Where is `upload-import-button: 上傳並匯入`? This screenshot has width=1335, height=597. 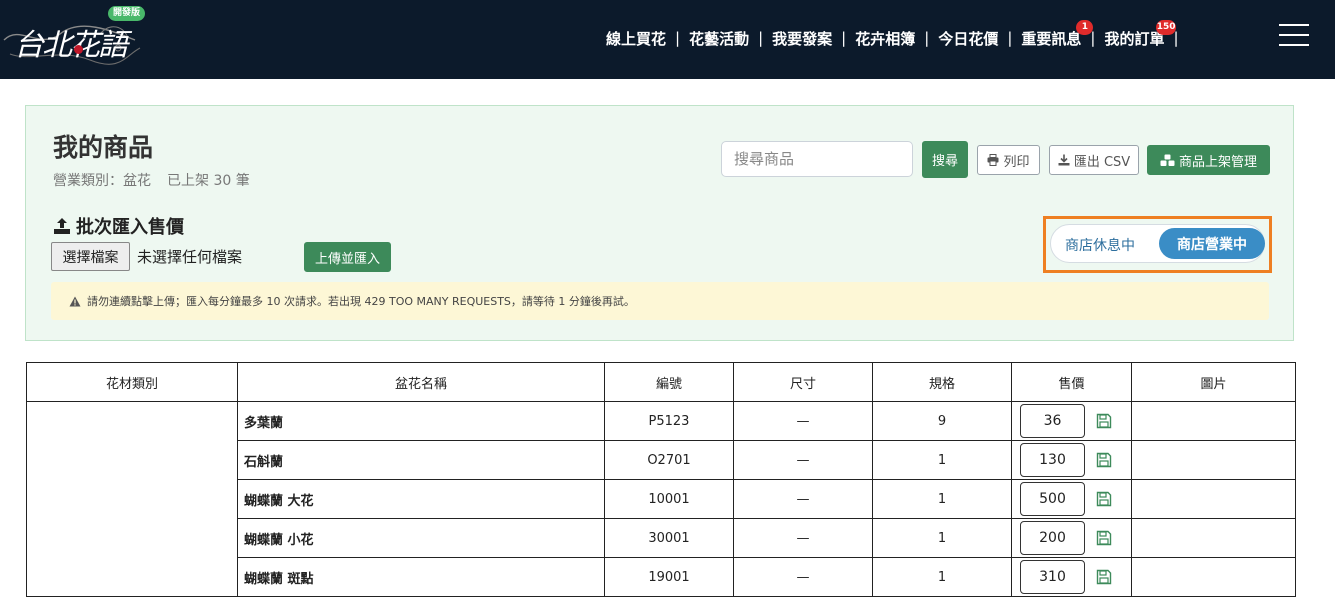 upload-import-button: 上傳並匯入 is located at coordinates (347, 257).